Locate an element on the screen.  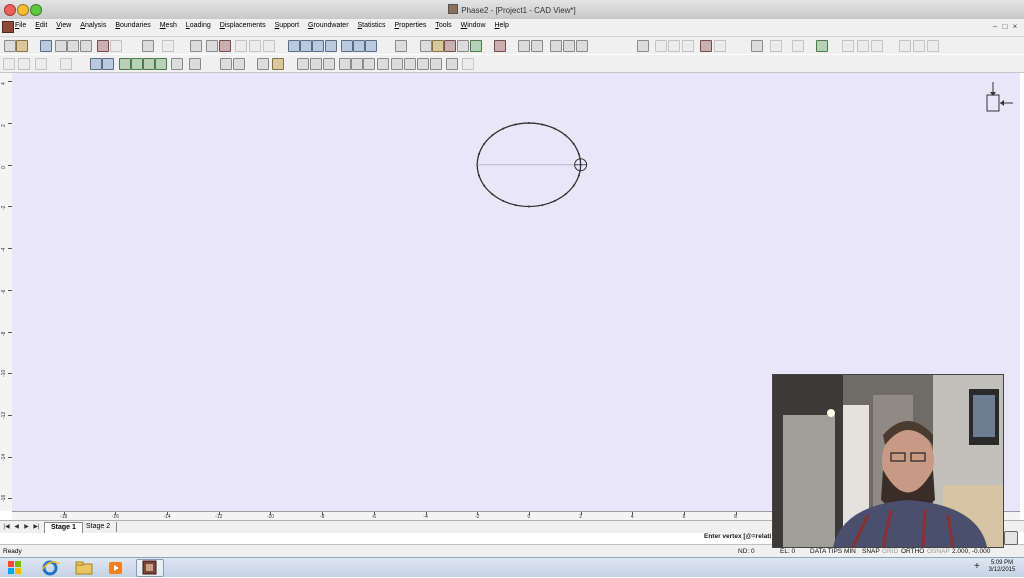
joint-icon is located at coordinates (149, 64).